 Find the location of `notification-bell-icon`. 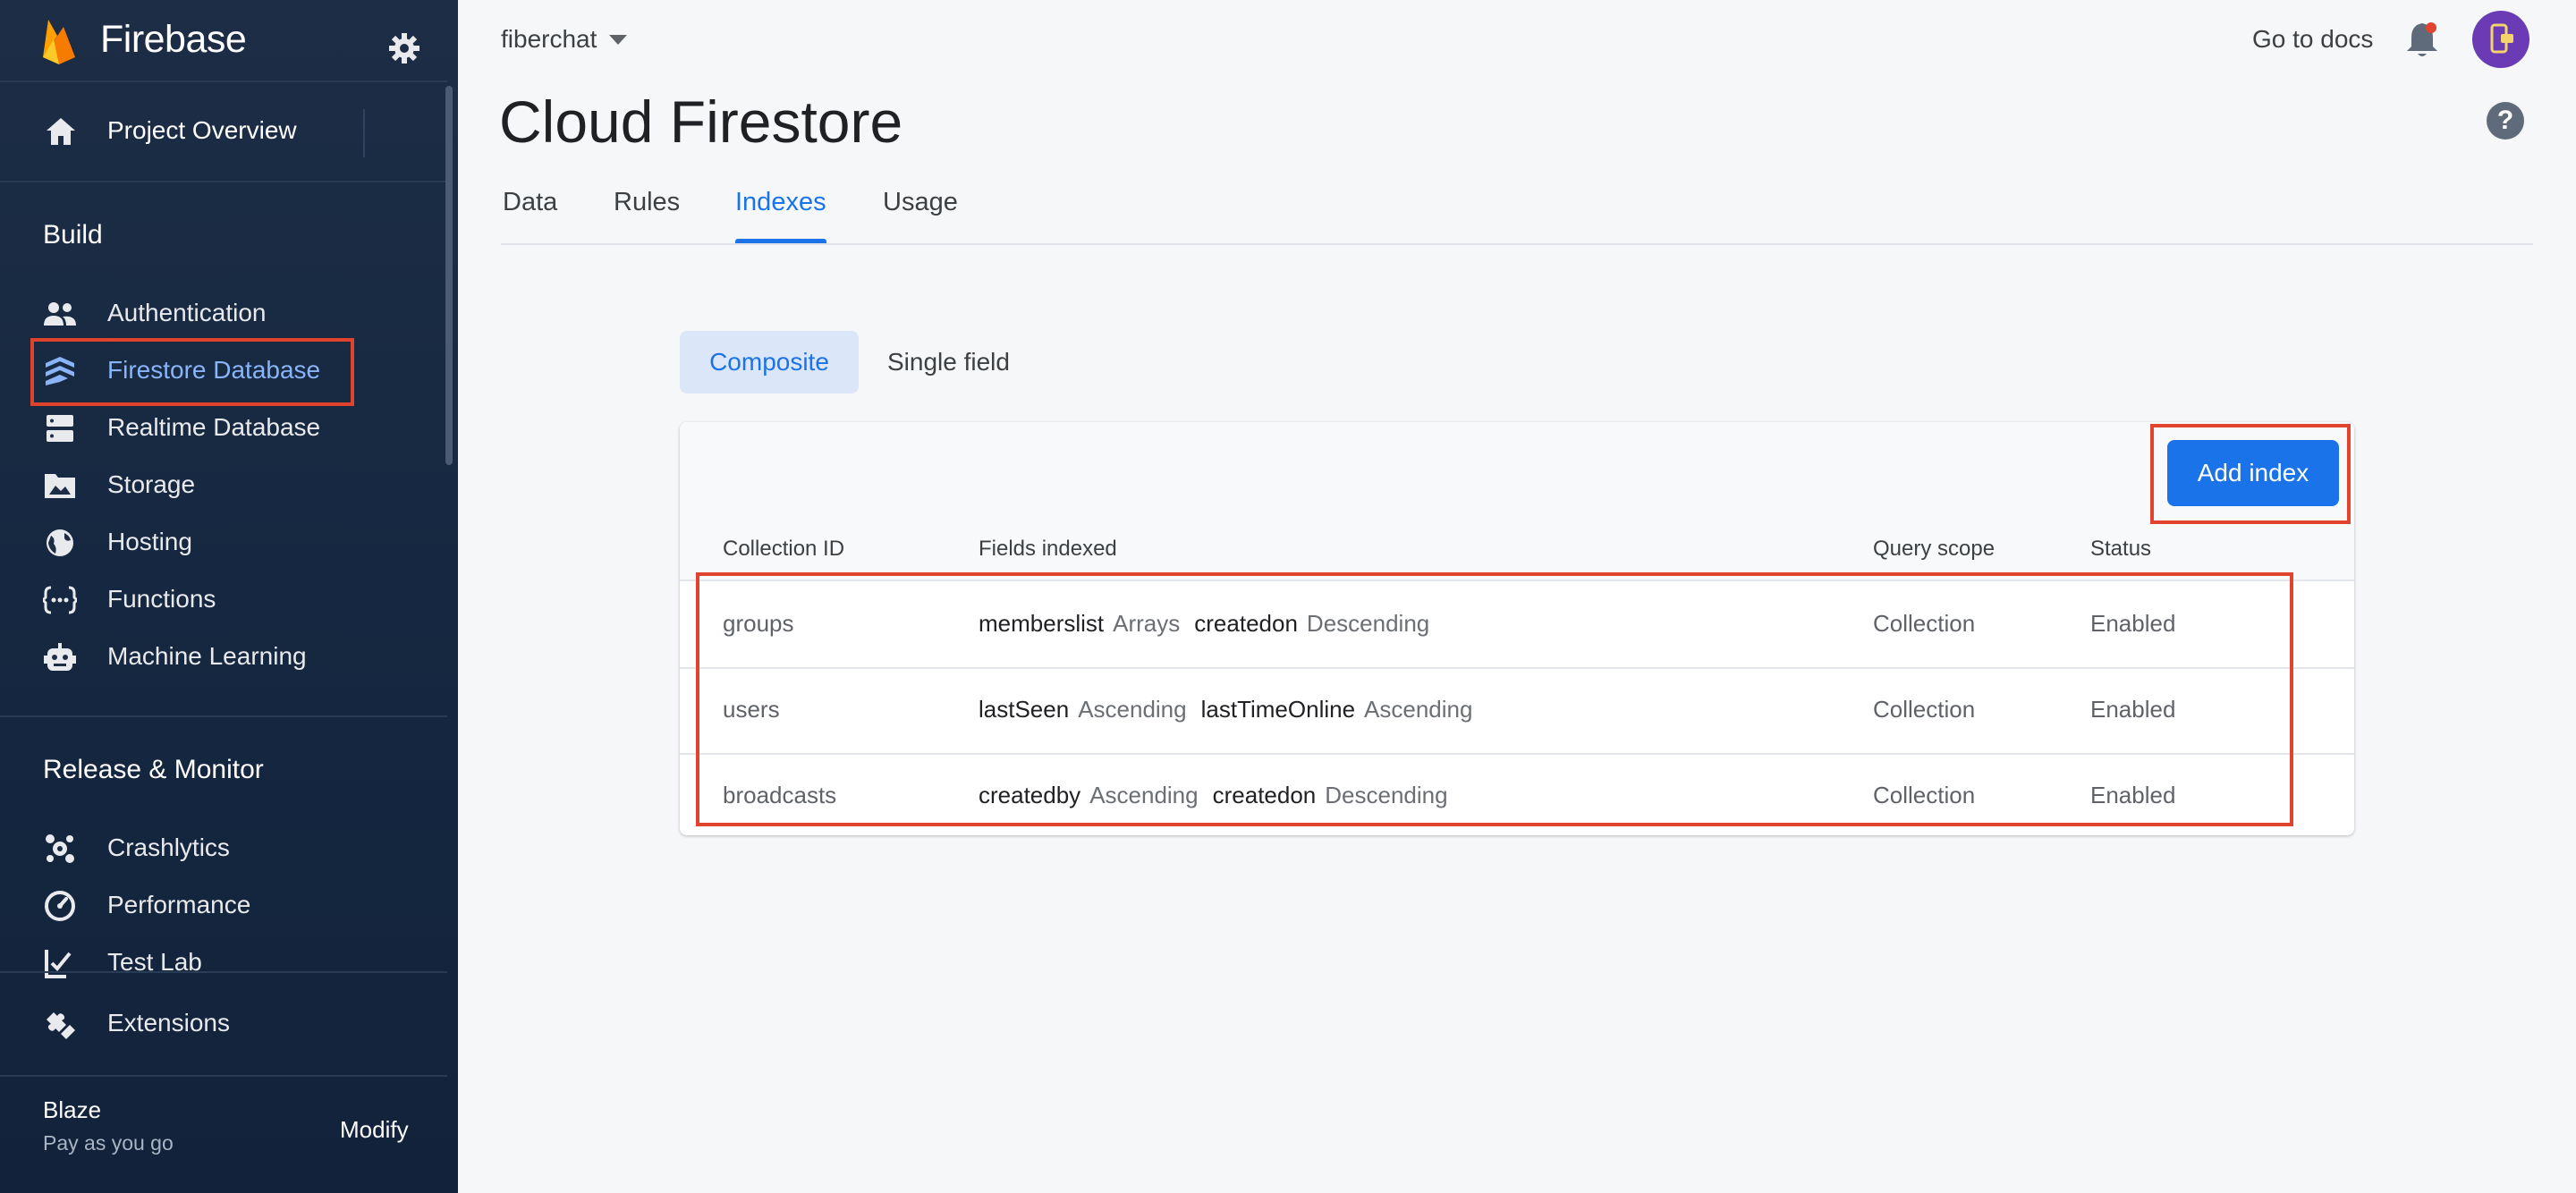

notification-bell-icon is located at coordinates (2422, 39).